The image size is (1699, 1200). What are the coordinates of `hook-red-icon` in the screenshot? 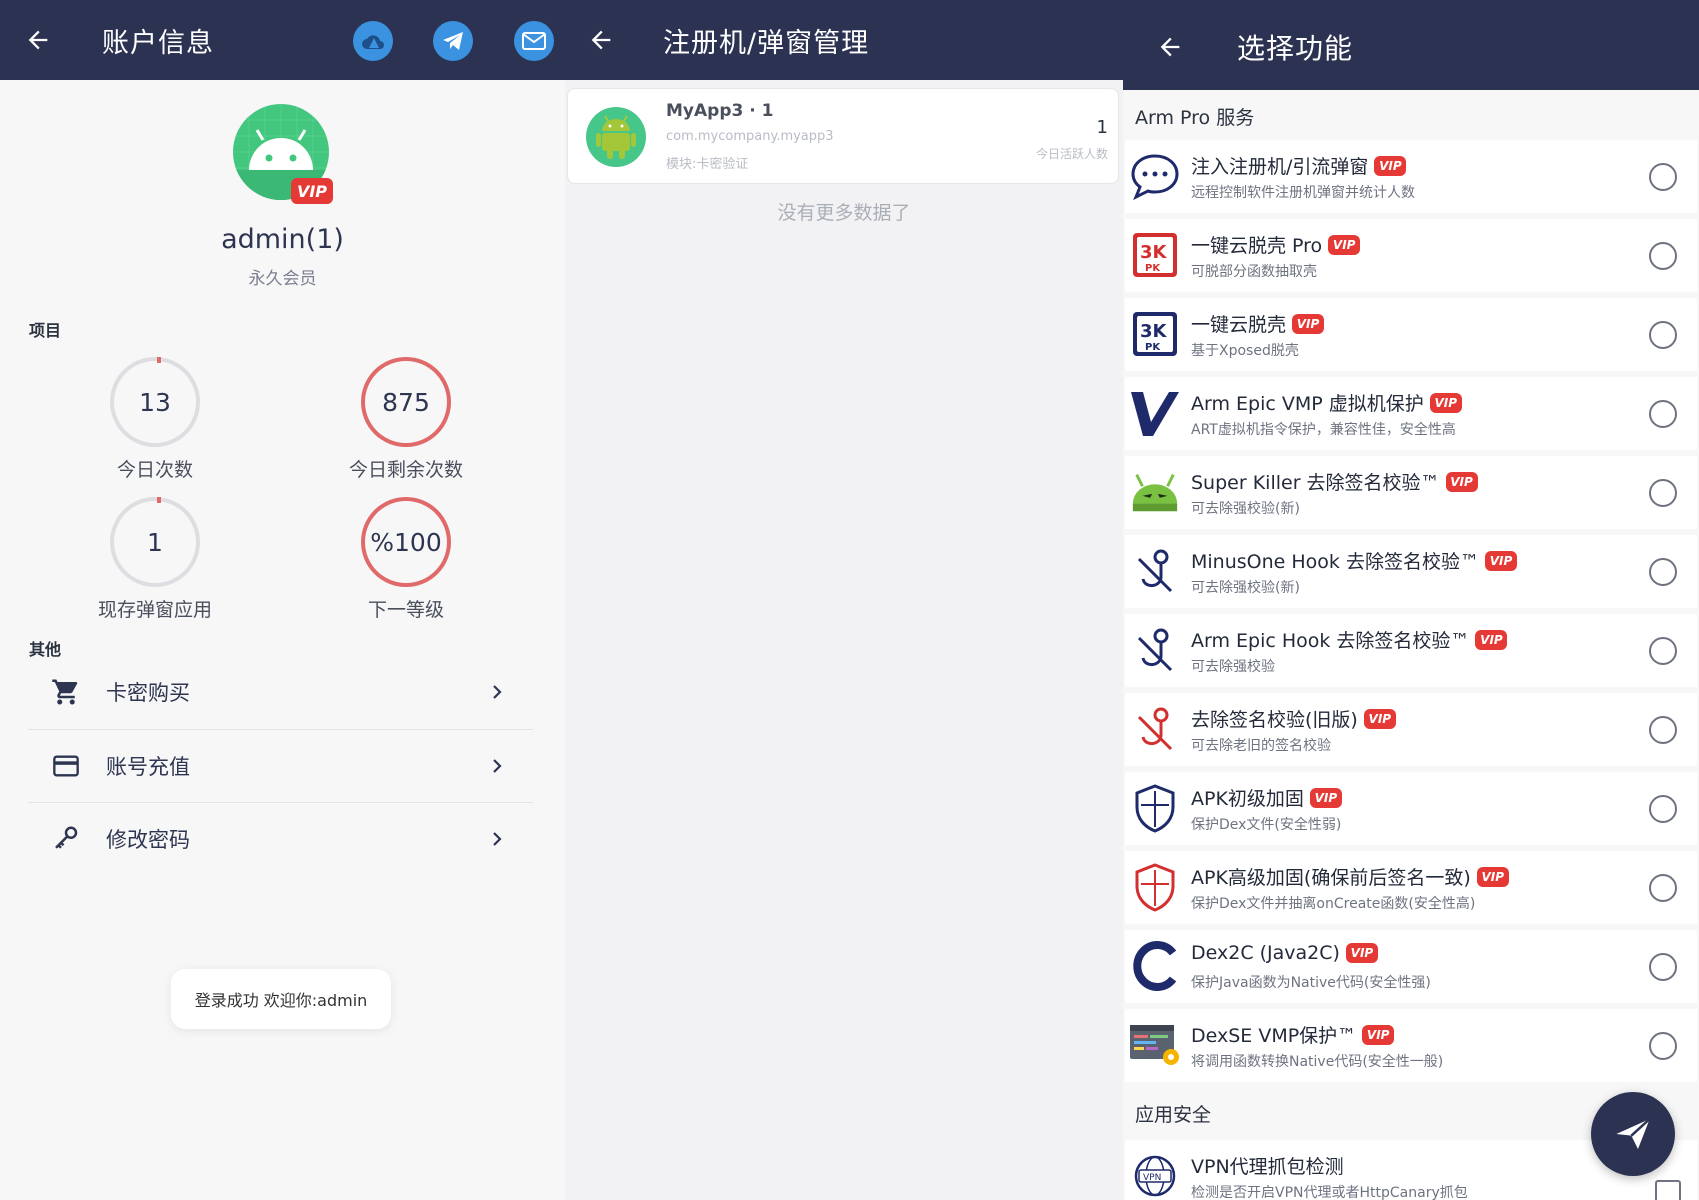 It's located at (1155, 729).